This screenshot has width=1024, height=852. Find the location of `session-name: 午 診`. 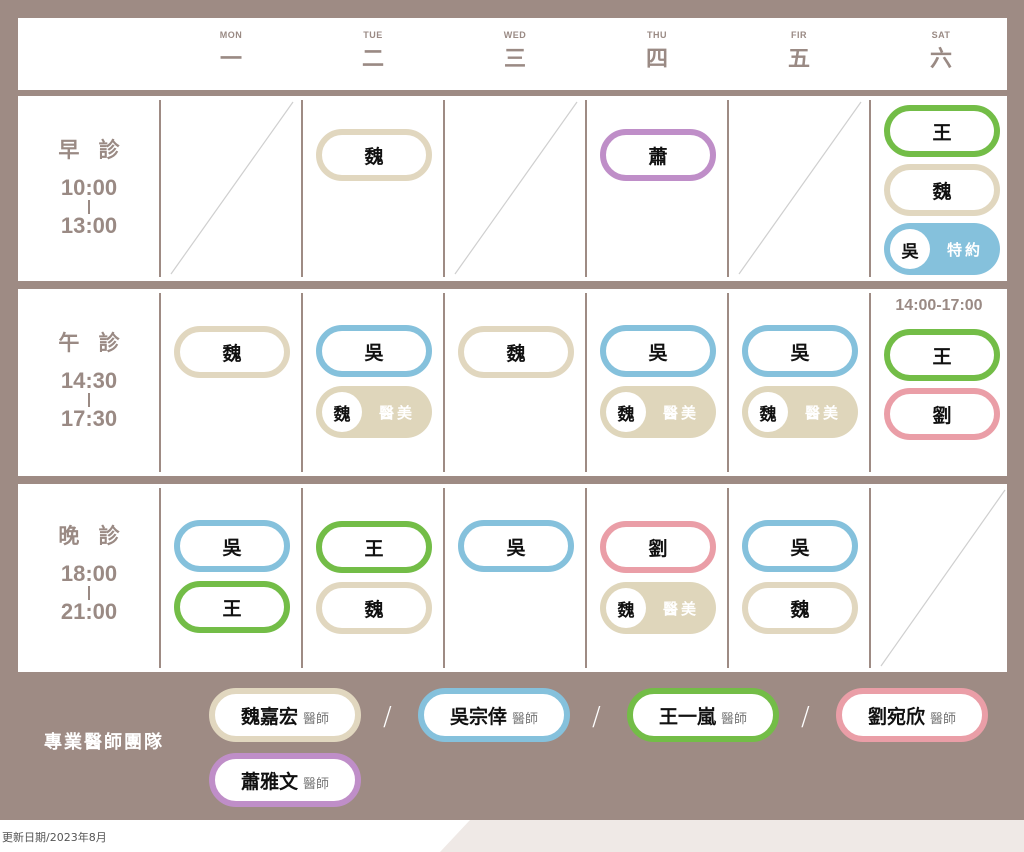

session-name: 午 診 is located at coordinates (92, 343).